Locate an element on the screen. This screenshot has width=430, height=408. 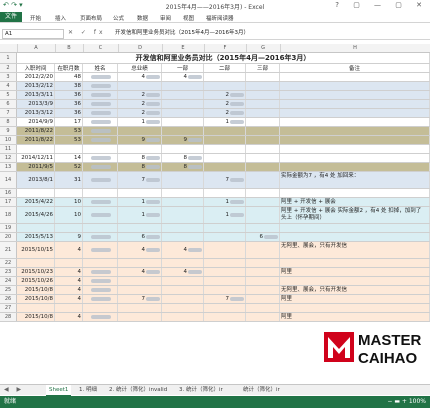
sheet-nav-arrows: ◀ ▶ is located at coordinates (14, 389).